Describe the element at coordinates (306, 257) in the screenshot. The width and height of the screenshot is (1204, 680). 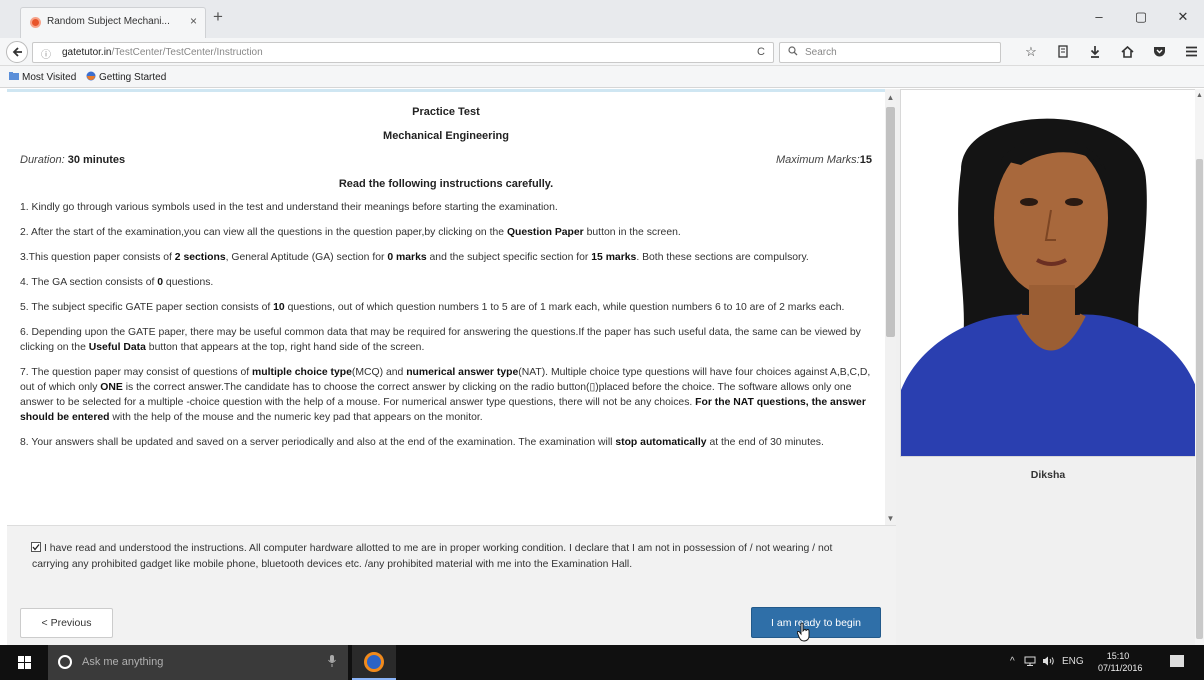
I see `instruction-text: , General Aptitude (GA) section for` at that location.